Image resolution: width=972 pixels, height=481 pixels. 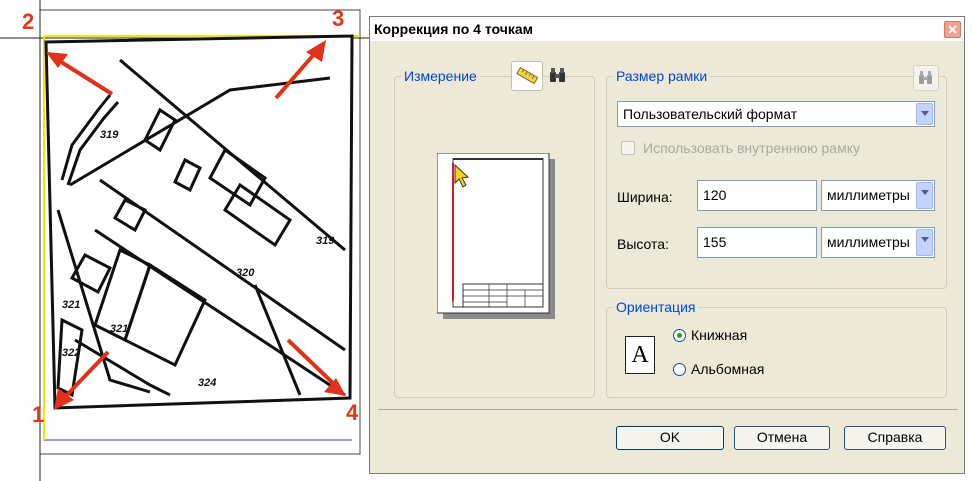 I want to click on map-label-324: 324, so click(x=207, y=383).